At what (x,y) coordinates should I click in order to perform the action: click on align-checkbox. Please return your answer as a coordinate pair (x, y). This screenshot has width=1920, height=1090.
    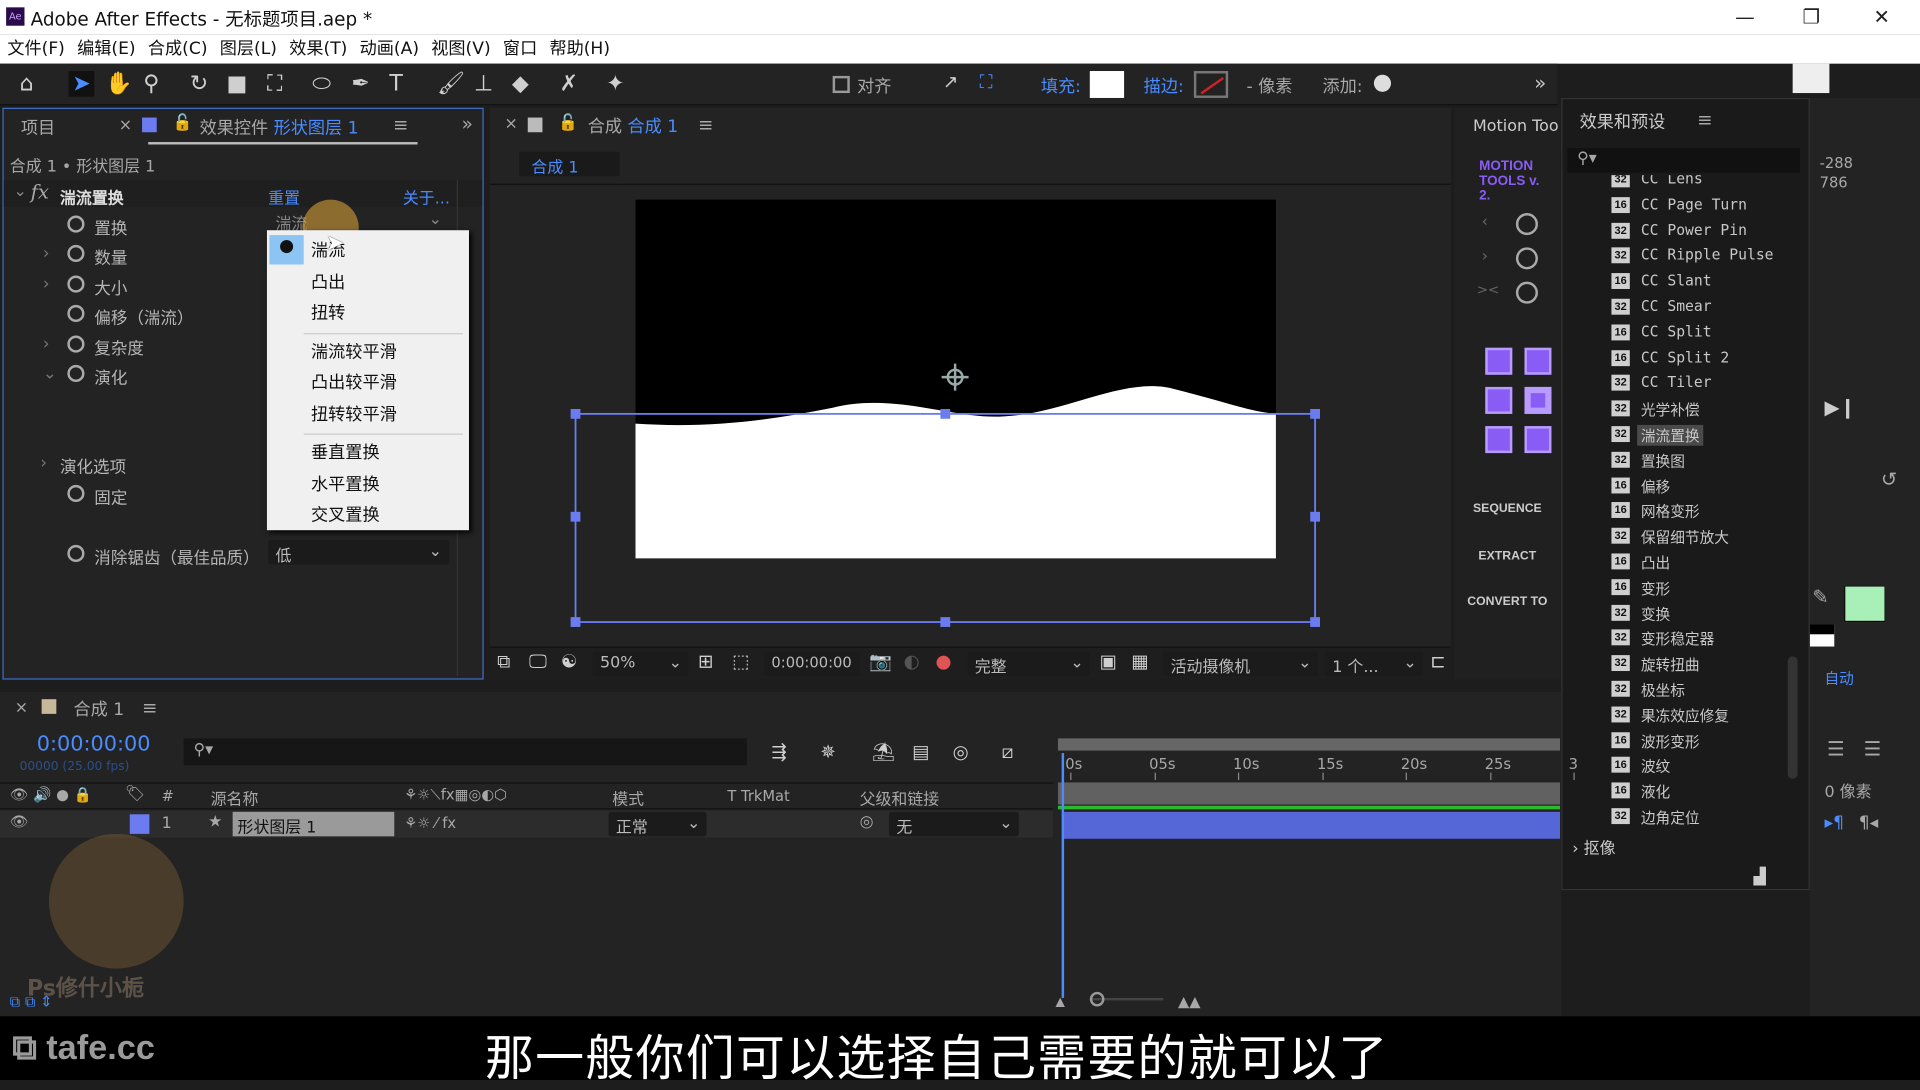
    Looking at the image, I should click on (841, 84).